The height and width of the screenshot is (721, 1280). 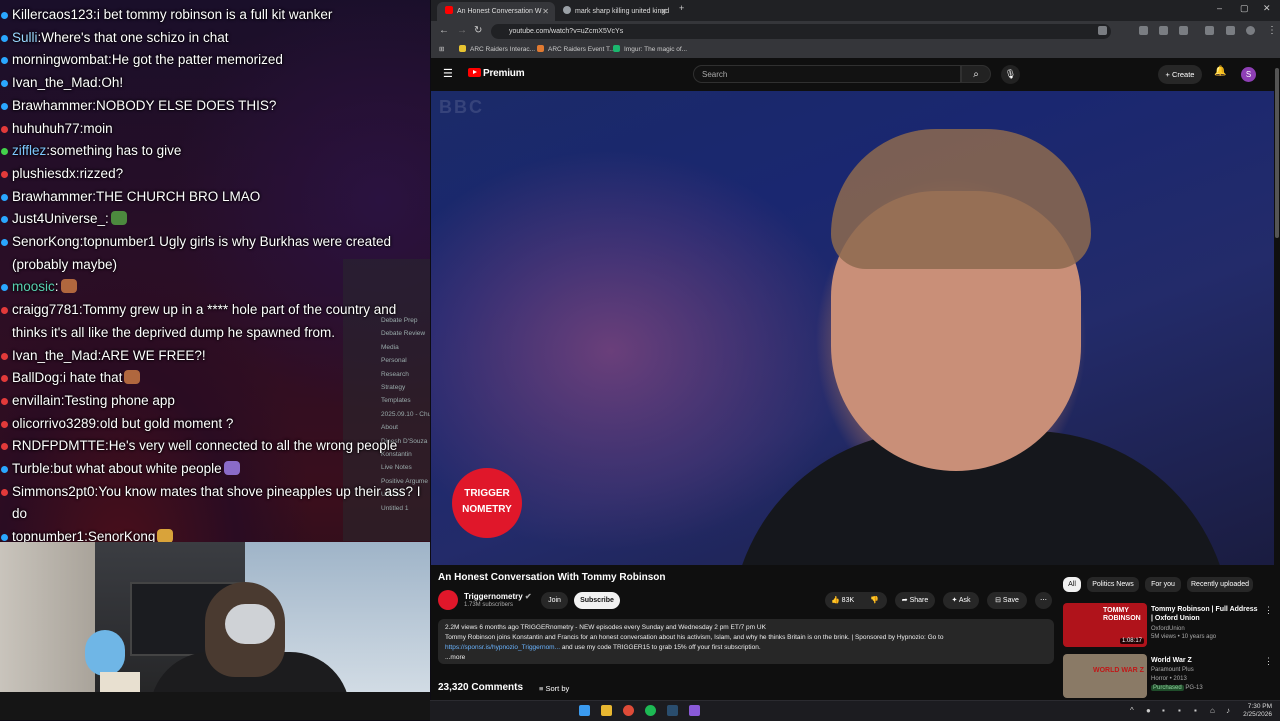 What do you see at coordinates (842, 600) in the screenshot?
I see `like-button: 👍 83K` at bounding box center [842, 600].